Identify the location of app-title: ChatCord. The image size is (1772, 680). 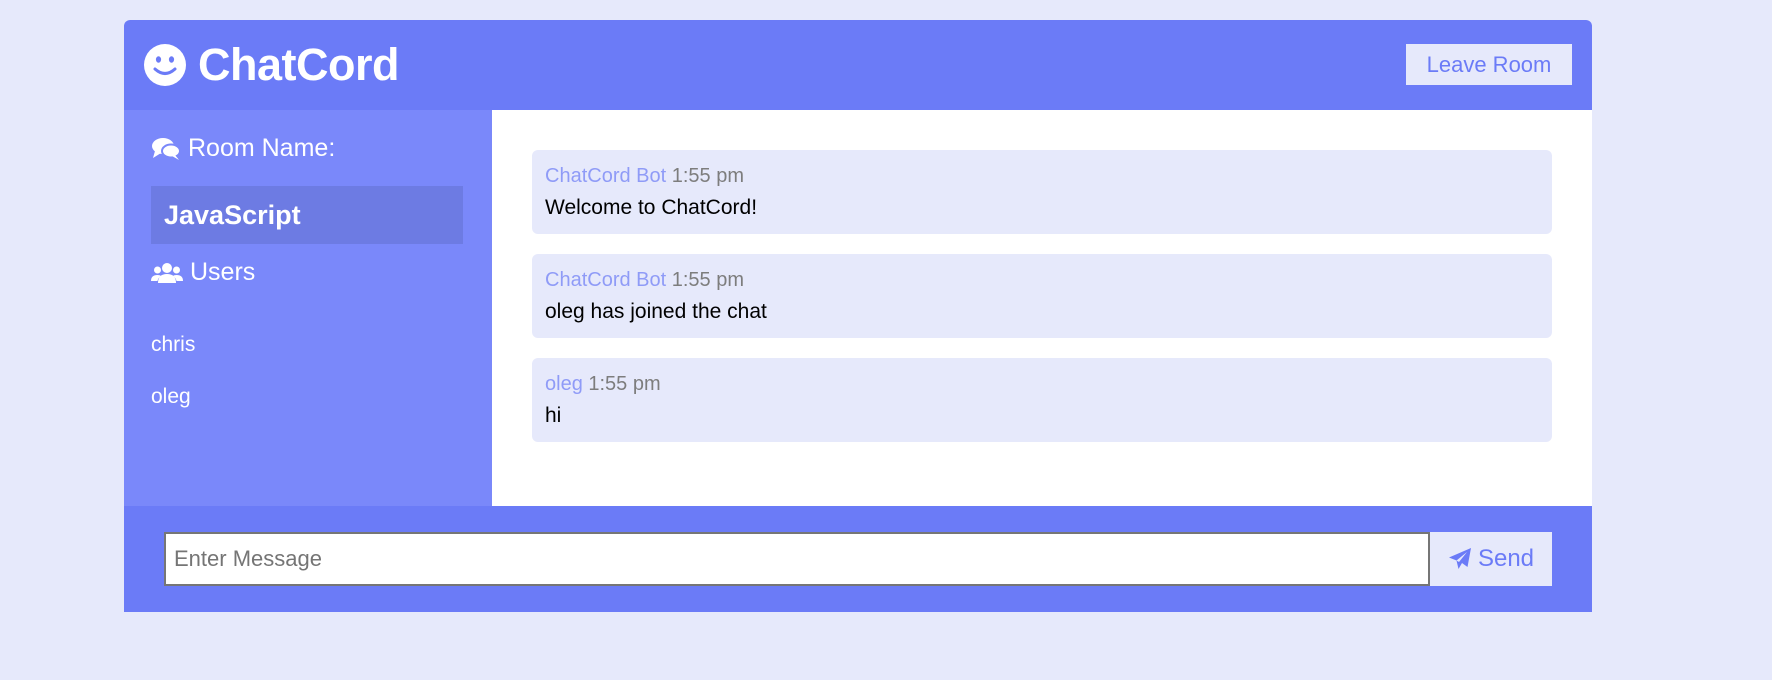
(298, 64).